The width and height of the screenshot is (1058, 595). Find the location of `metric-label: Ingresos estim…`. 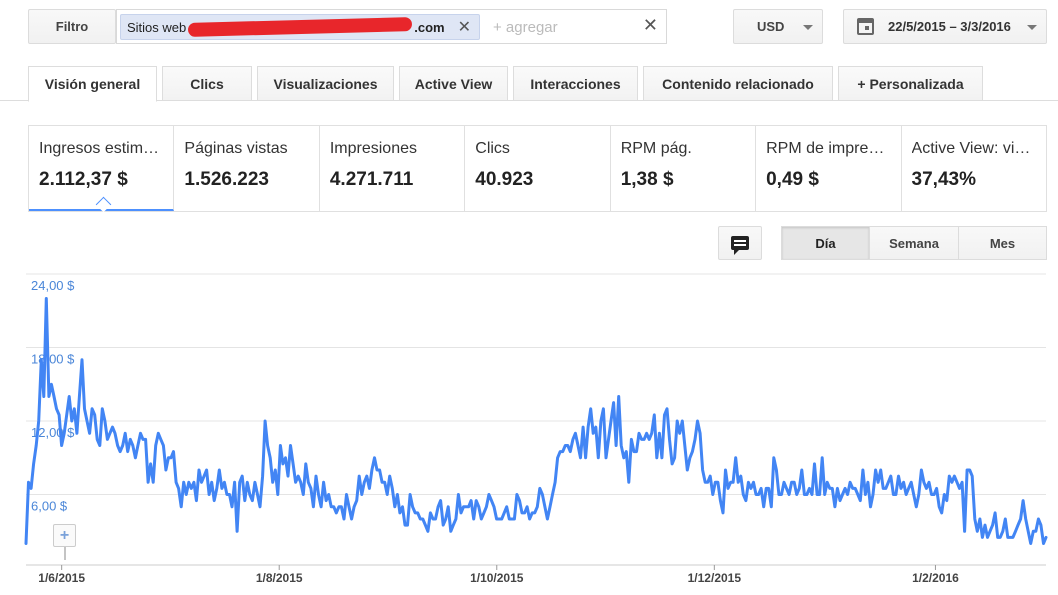

metric-label: Ingresos estim… is located at coordinates (99, 148).